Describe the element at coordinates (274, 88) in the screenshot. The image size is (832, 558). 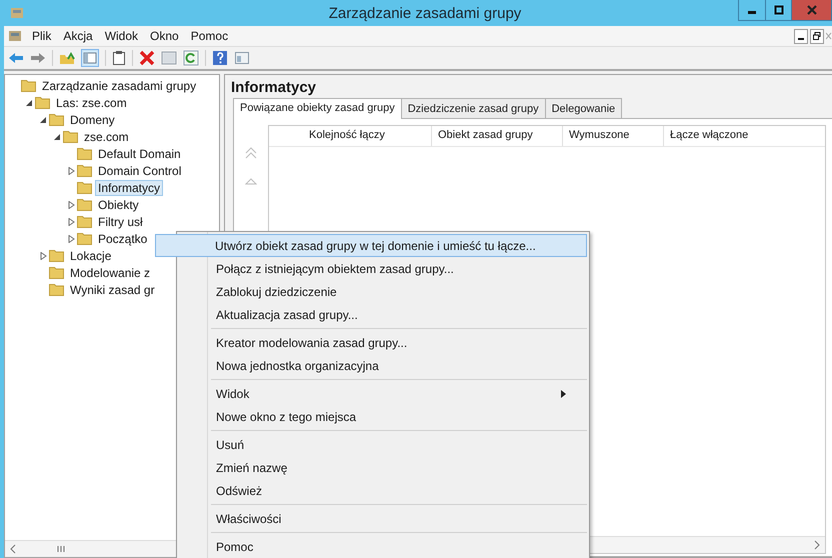
I see `pane-heading: Informatycy` at that location.